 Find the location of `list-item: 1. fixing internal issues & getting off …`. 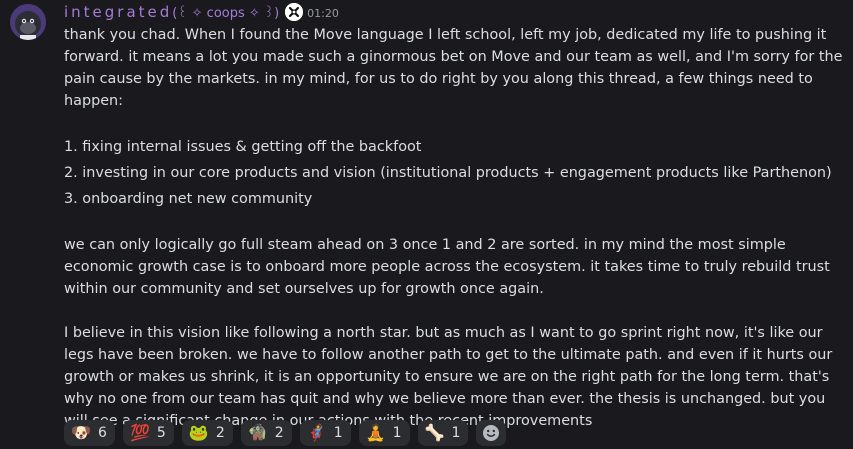

list-item: 1. fixing internal issues & getting off … is located at coordinates (243, 147).